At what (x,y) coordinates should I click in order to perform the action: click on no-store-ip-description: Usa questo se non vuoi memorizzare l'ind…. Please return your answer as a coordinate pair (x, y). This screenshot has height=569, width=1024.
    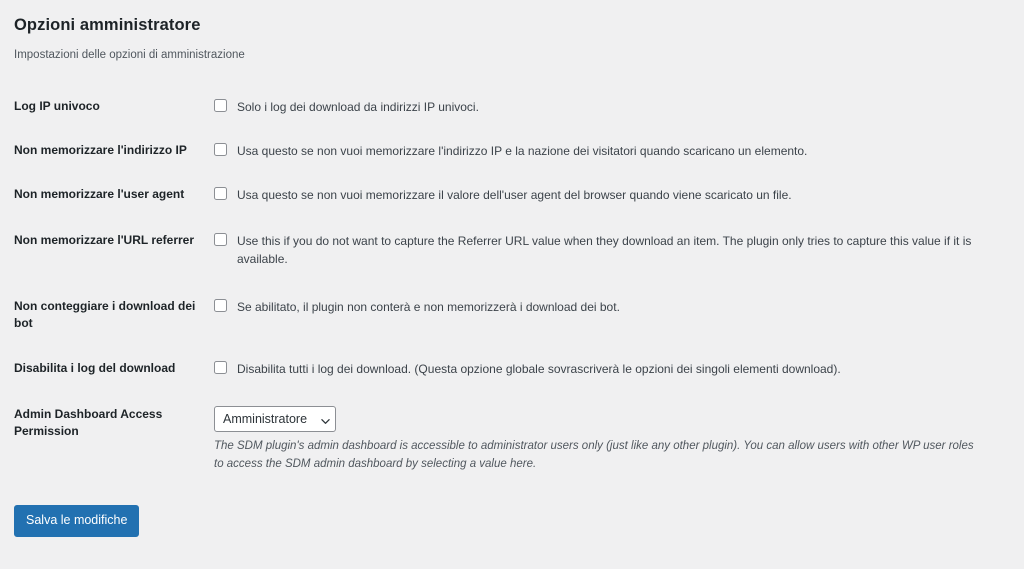
    Looking at the image, I should click on (522, 151).